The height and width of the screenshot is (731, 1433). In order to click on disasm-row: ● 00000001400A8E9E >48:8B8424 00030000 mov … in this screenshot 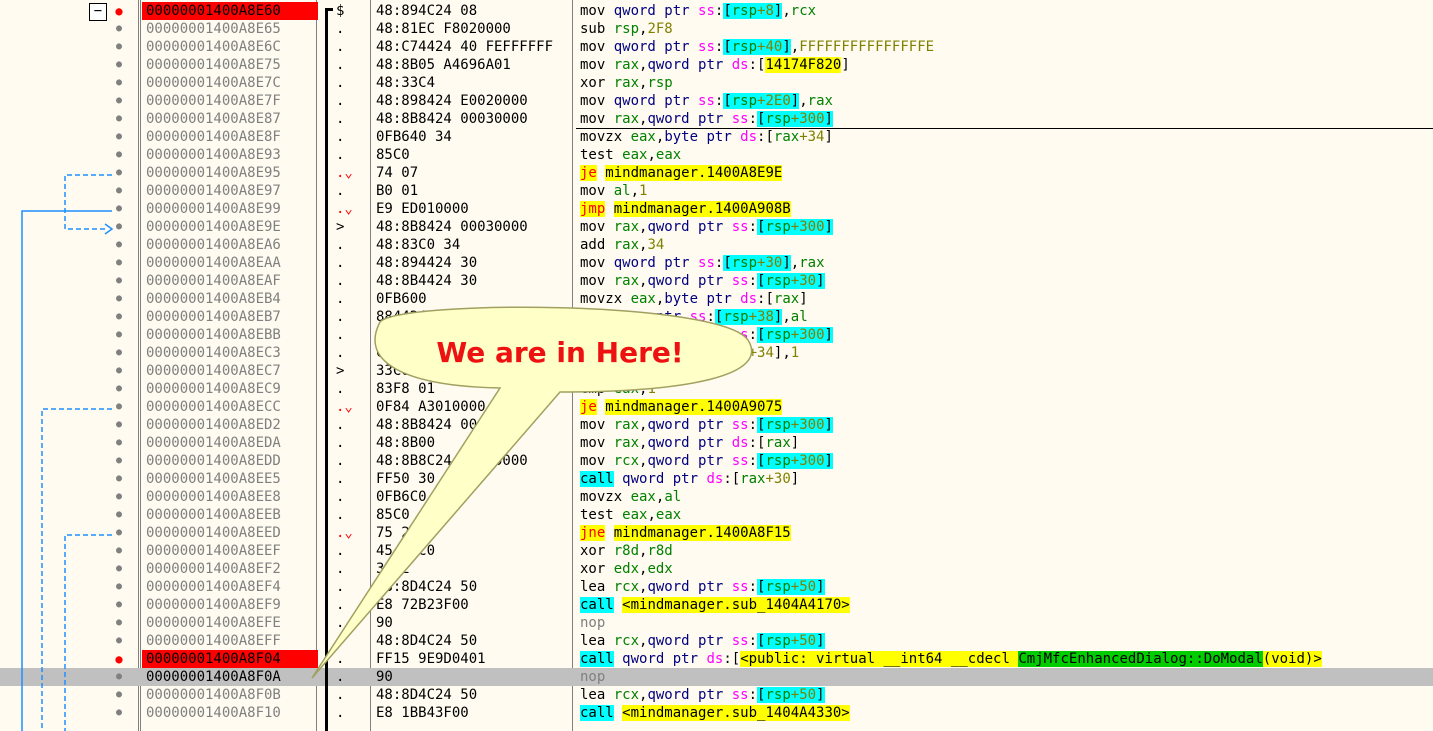, I will do `click(716, 227)`.